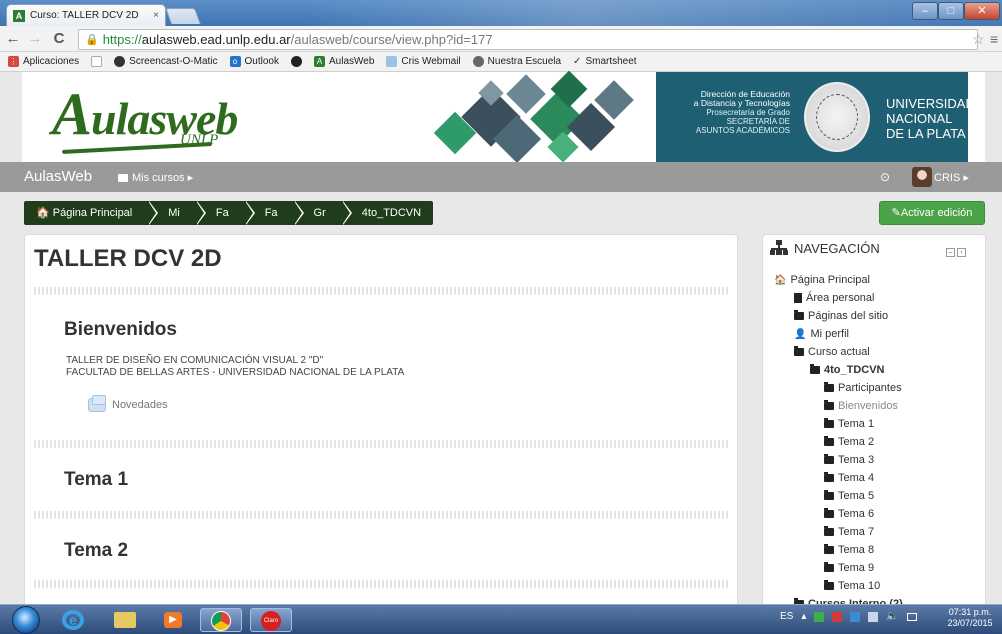  I want to click on nav-item-participants: Participantes, so click(863, 388).